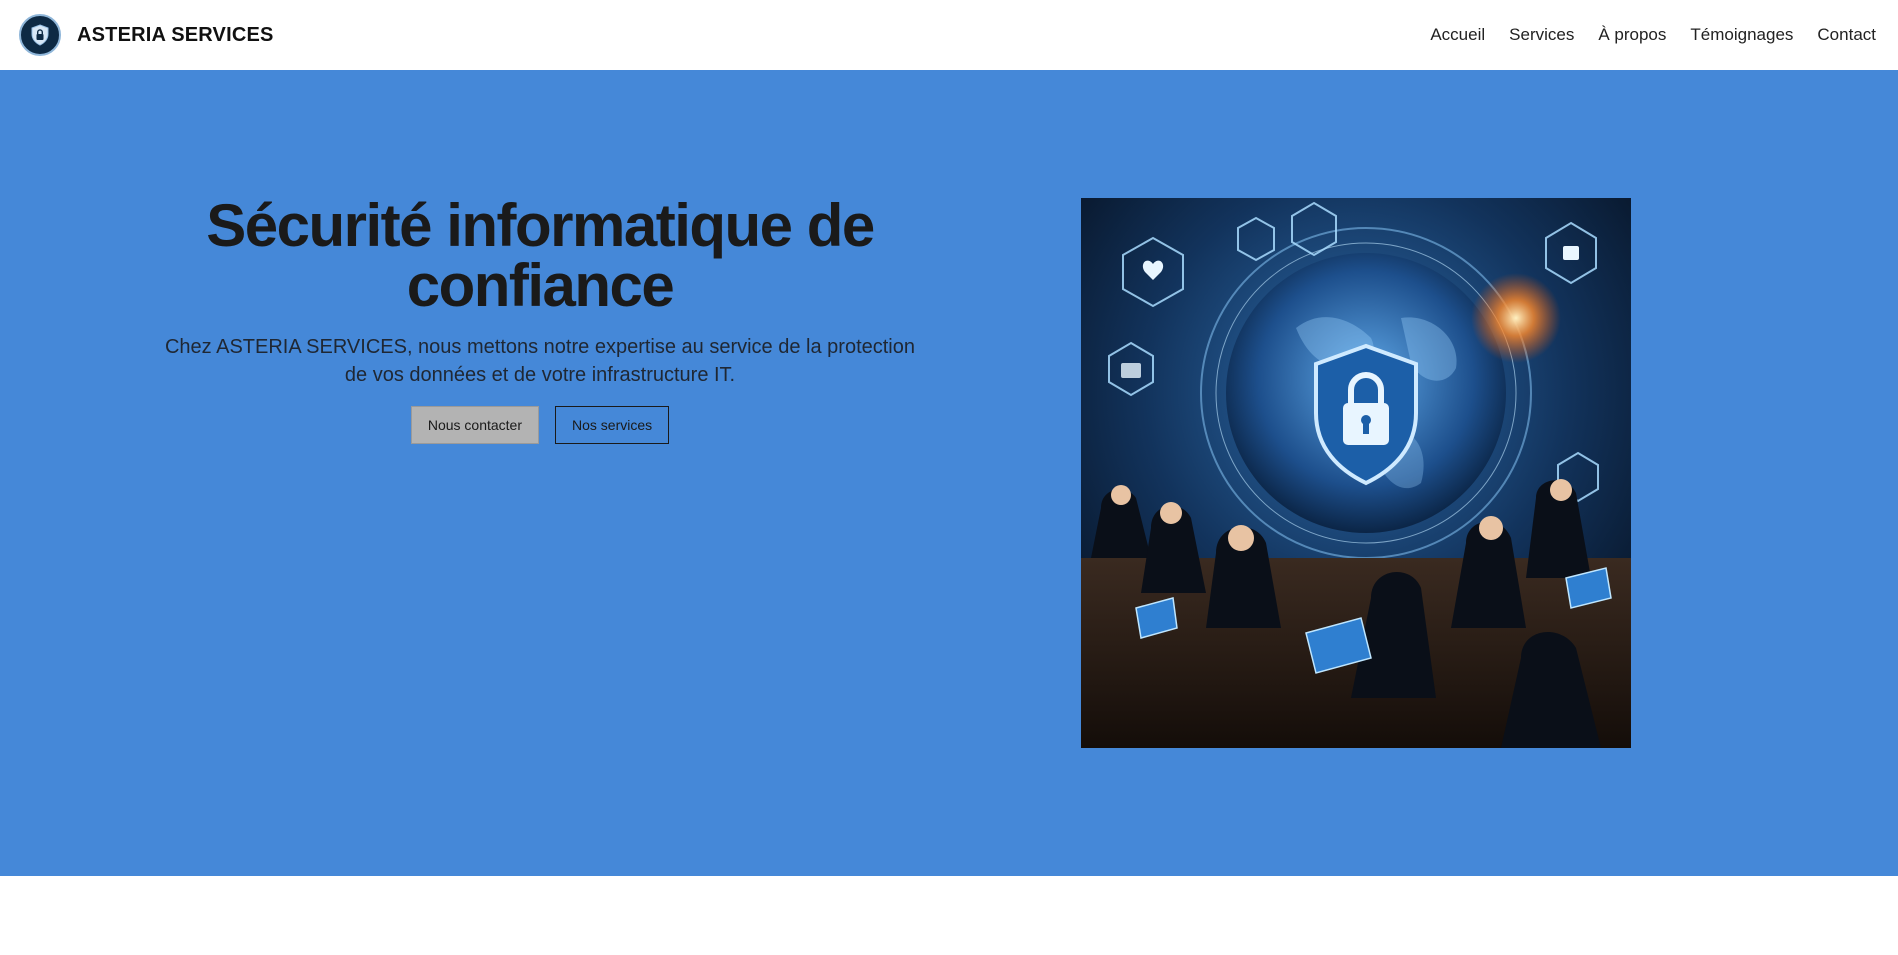 The height and width of the screenshot is (955, 1898). What do you see at coordinates (540, 255) in the screenshot?
I see `hero-title: Sécurité informatique de confiance` at bounding box center [540, 255].